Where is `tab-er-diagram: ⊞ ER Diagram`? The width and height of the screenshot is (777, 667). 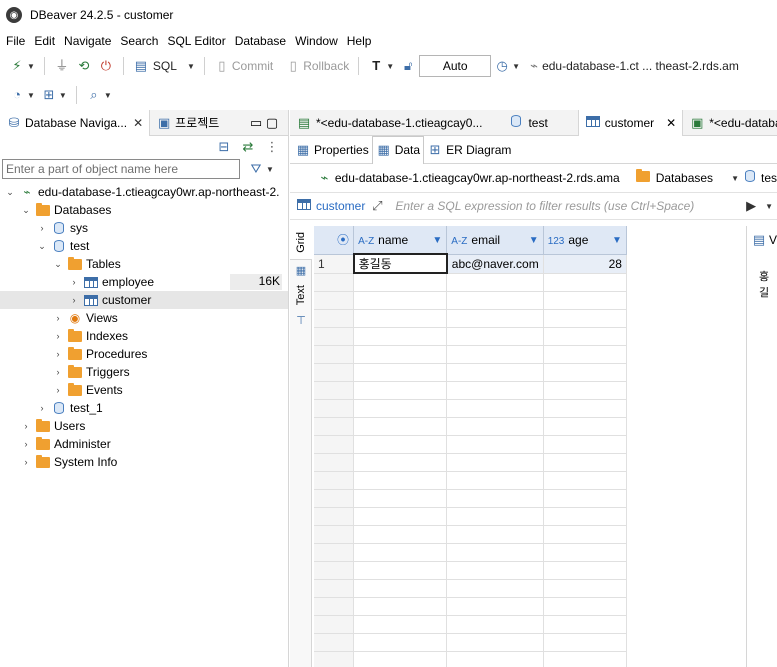
tab-er-diagram: ⊞ ER Diagram is located at coordinates (469, 150).